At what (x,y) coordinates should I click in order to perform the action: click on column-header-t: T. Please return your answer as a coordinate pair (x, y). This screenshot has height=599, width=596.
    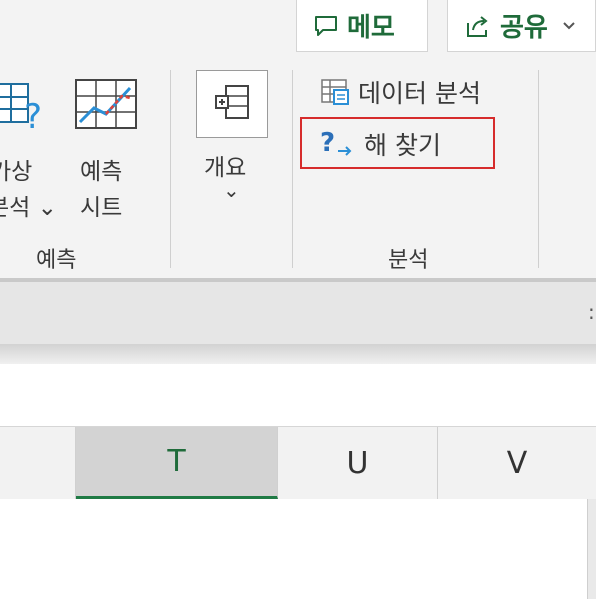
    Looking at the image, I should click on (177, 463).